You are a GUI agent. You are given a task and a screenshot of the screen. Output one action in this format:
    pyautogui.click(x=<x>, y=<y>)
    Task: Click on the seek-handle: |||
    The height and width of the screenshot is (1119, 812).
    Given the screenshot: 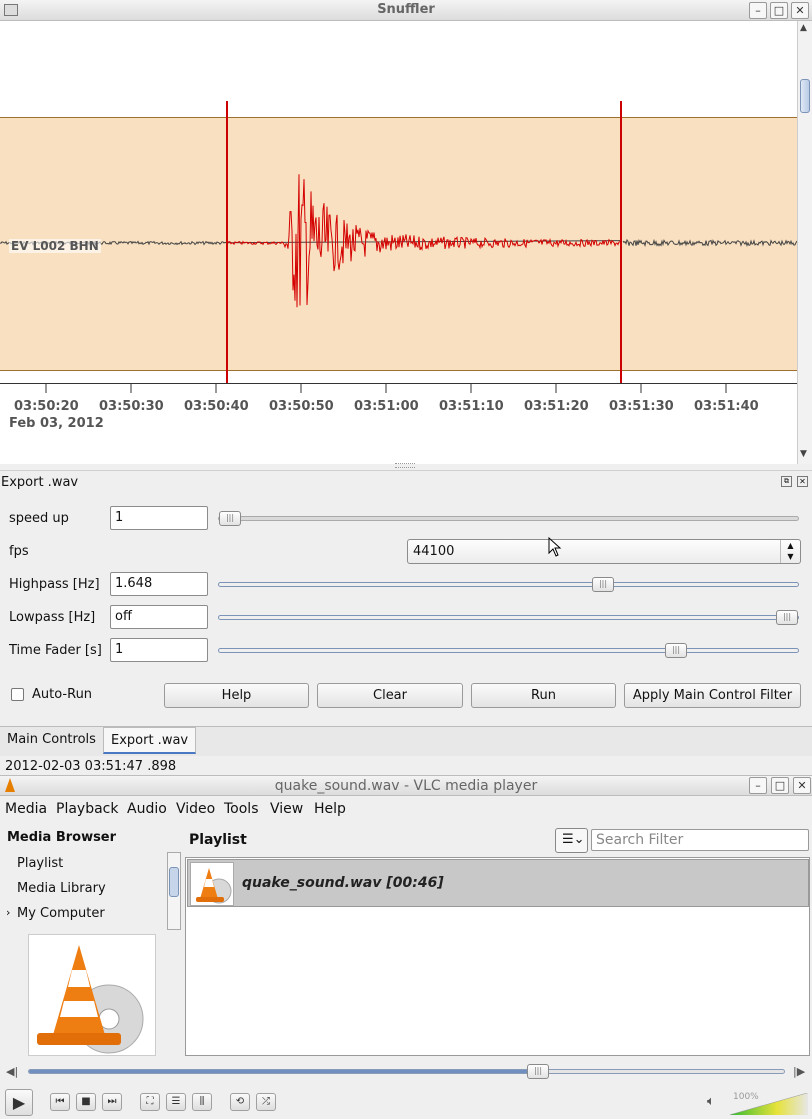 What is the action you would take?
    pyautogui.click(x=538, y=1071)
    